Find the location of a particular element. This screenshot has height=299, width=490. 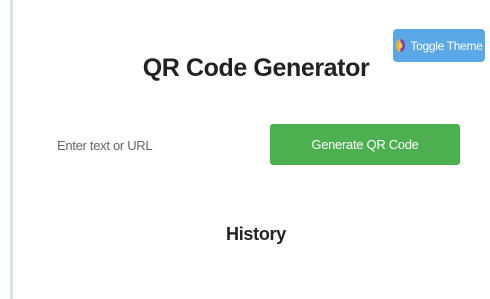

toggle-theme-label: Toggle Theme is located at coordinates (446, 45).